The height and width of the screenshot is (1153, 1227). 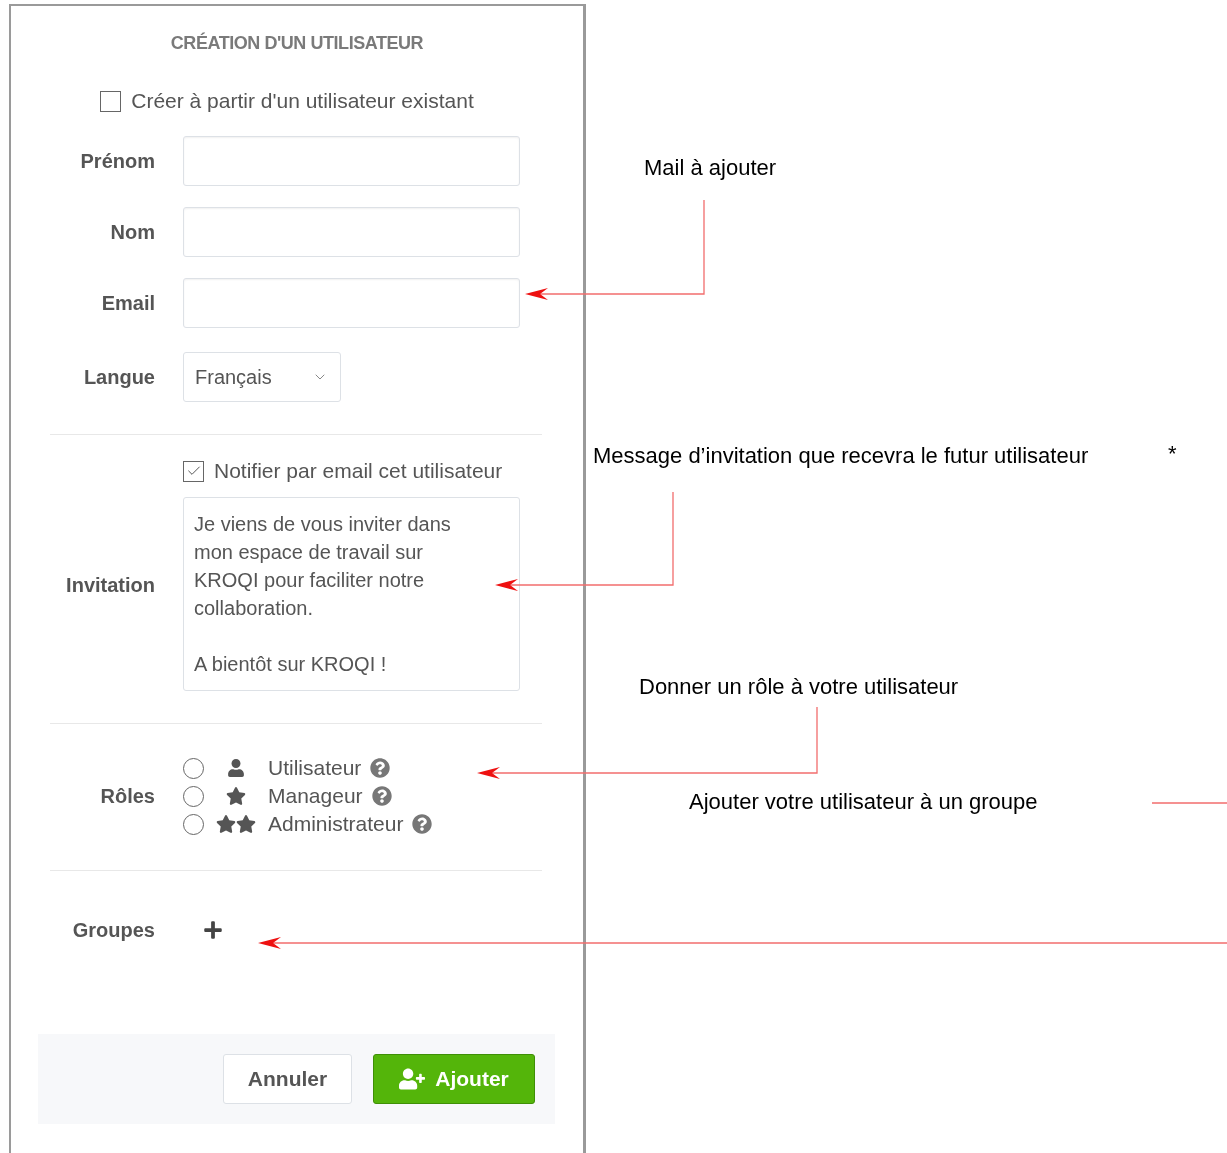 What do you see at coordinates (297, 43) in the screenshot?
I see `panel-title: CRÉATION D'UN UTILISATEUR` at bounding box center [297, 43].